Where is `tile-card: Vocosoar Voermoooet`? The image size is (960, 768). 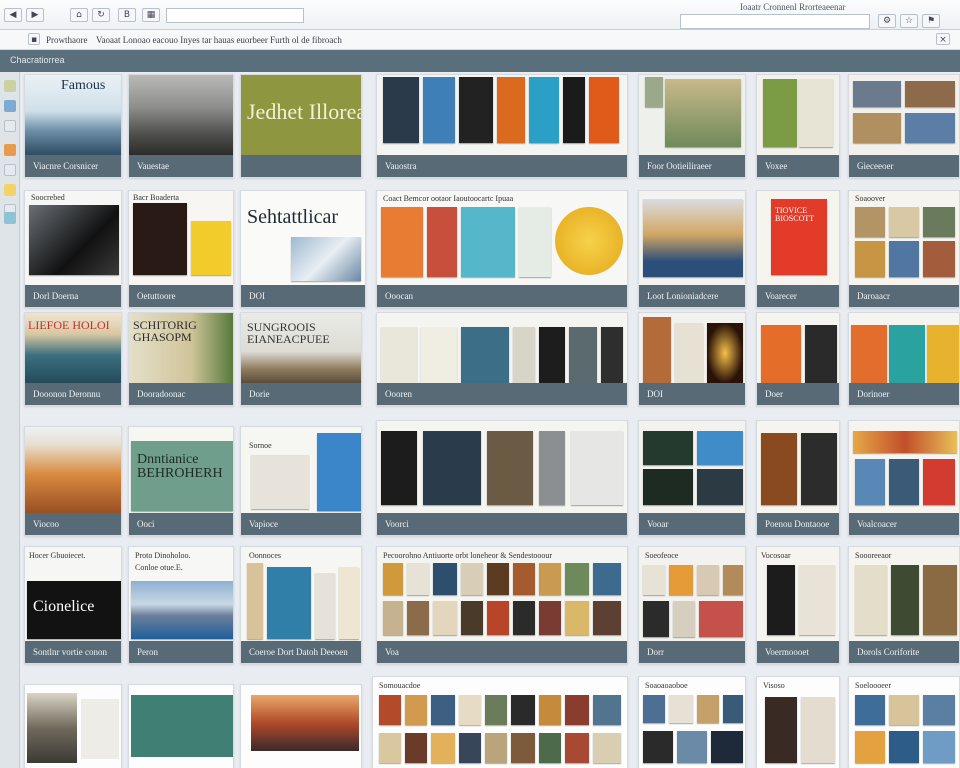
tile-card: Vocosoar Voermoooet is located at coordinates (798, 605).